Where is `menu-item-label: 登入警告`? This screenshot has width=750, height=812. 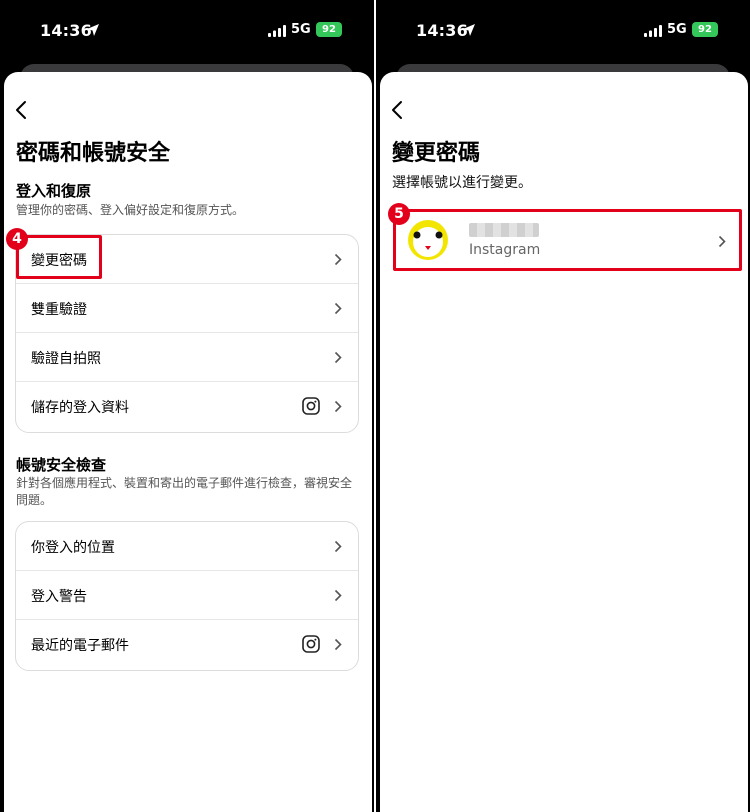
menu-item-label: 登入警告 is located at coordinates (59, 597).